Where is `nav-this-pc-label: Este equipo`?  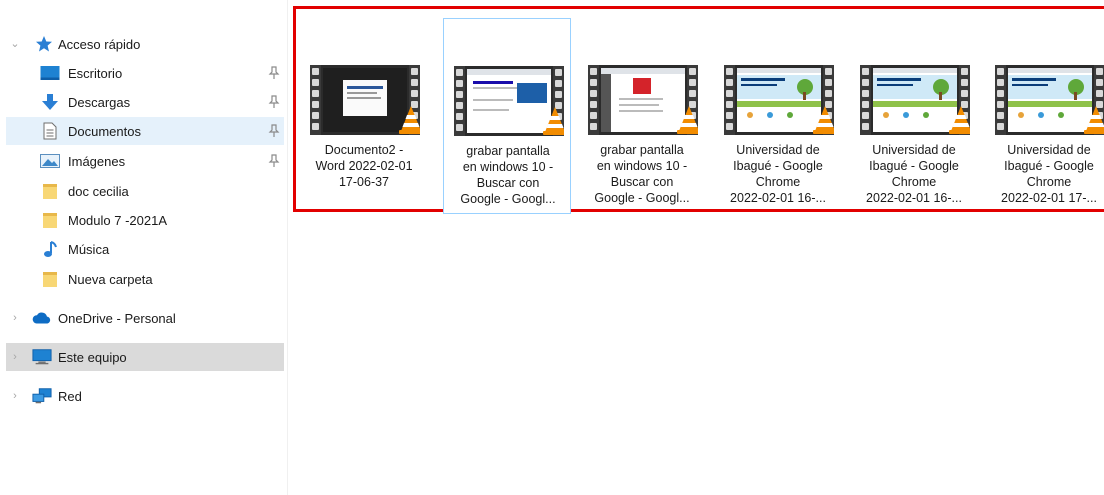 nav-this-pc-label: Este equipo is located at coordinates (92, 357).